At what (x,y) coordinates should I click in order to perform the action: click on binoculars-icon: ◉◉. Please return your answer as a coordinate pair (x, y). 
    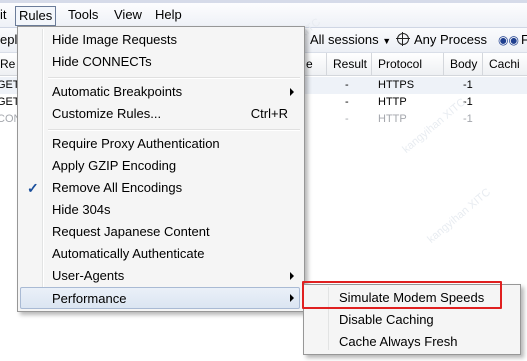
    Looking at the image, I should click on (508, 40).